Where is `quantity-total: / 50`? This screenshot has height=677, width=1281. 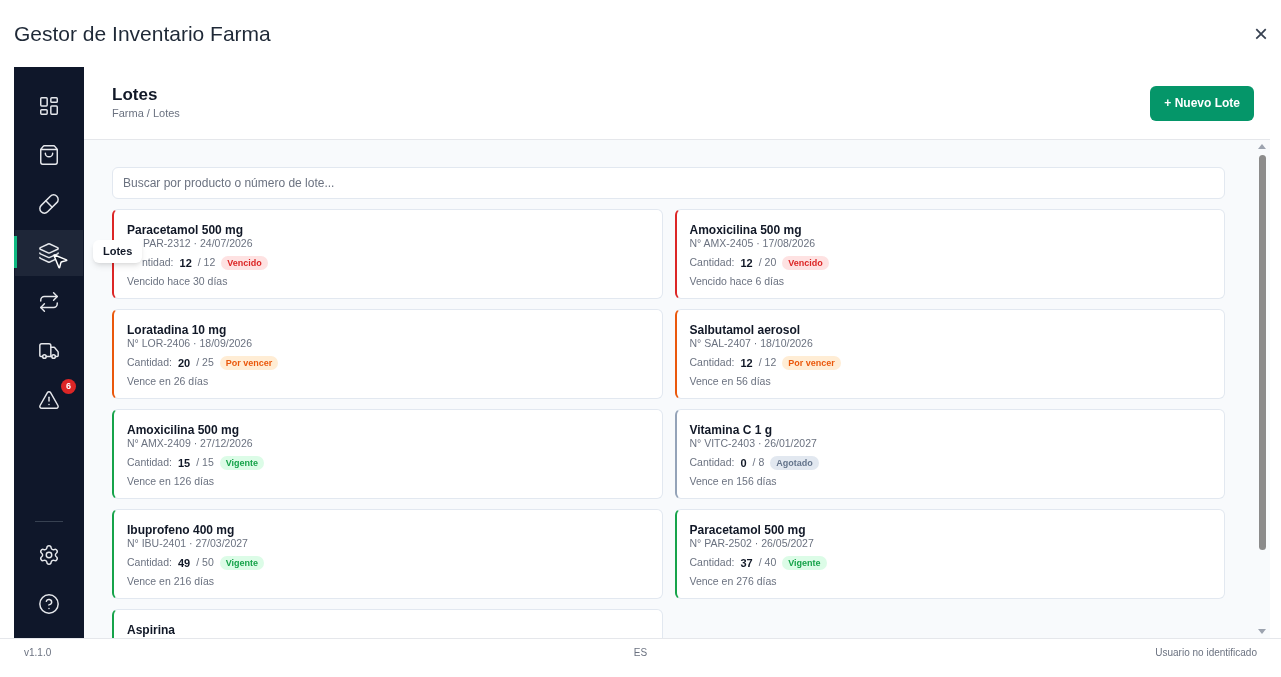 quantity-total: / 50 is located at coordinates (205, 563).